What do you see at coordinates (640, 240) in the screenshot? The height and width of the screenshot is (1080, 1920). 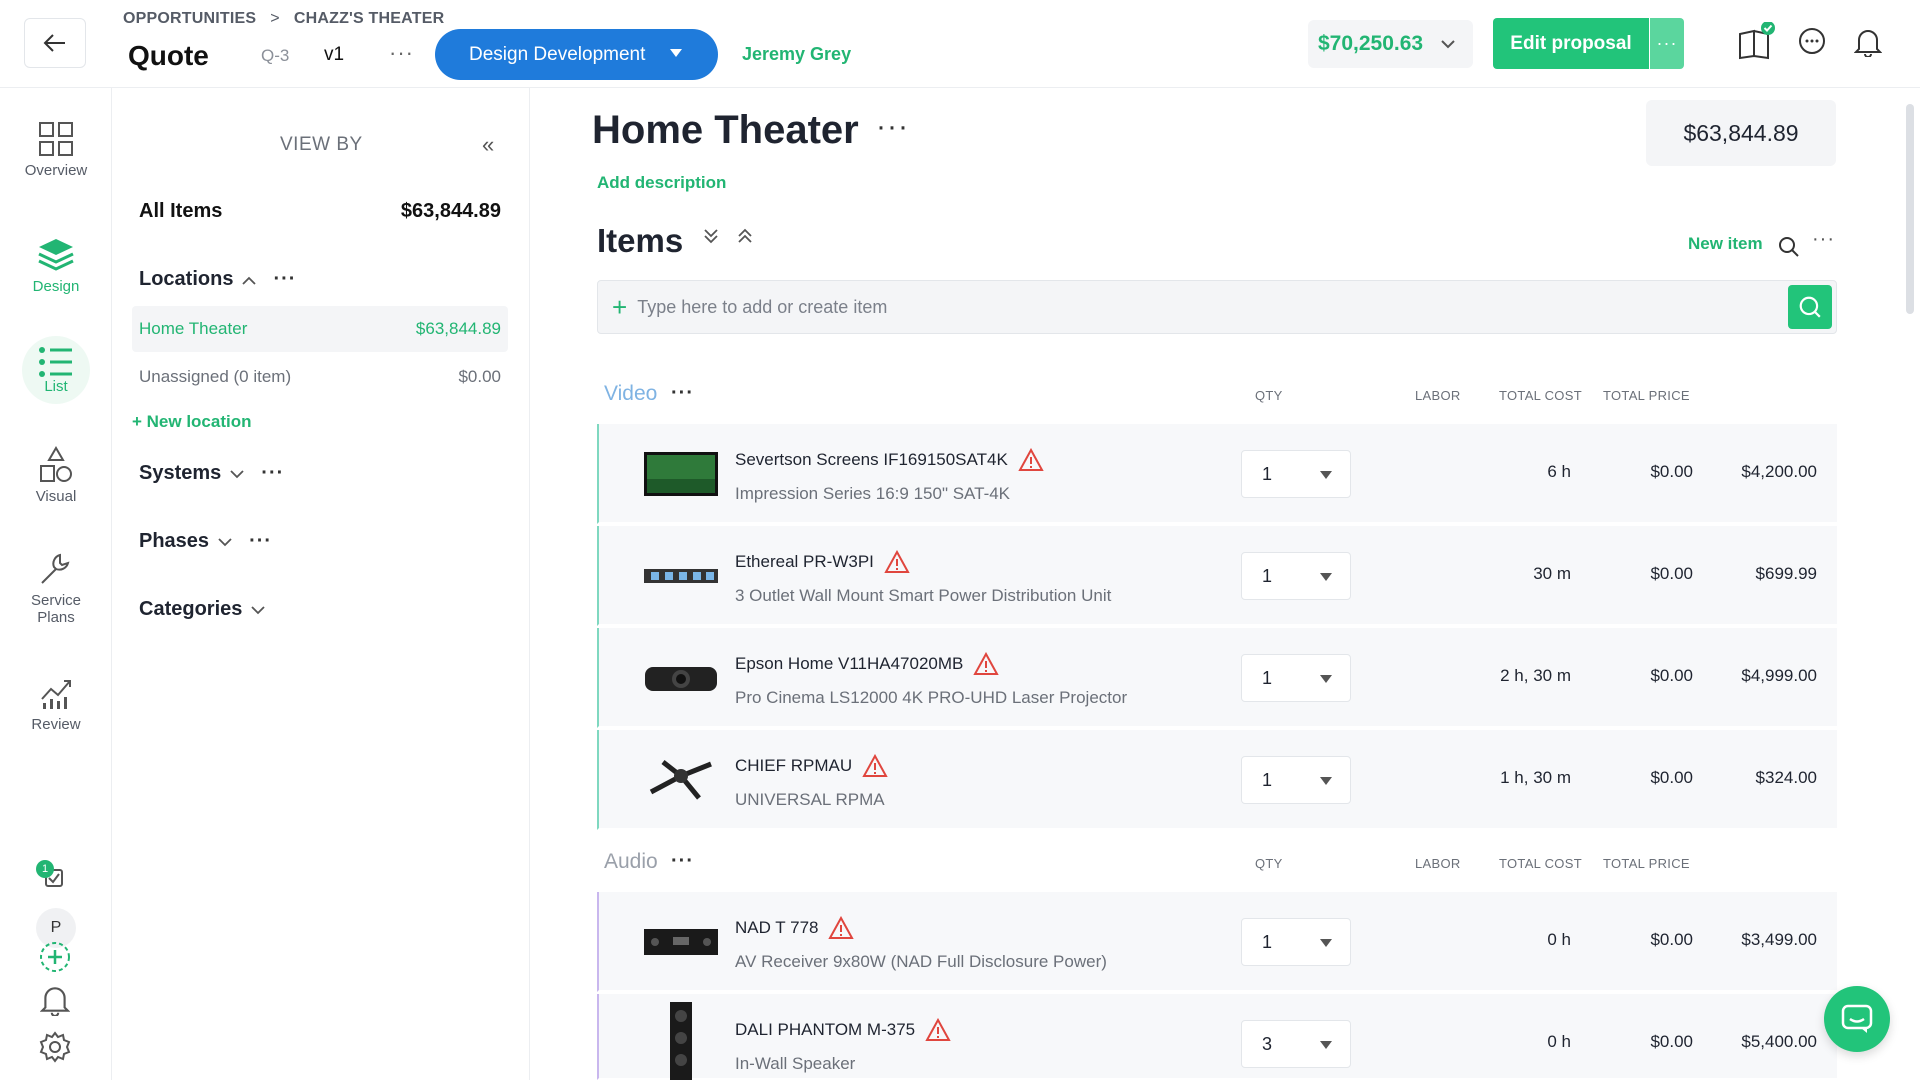 I see `items-heading: Items` at bounding box center [640, 240].